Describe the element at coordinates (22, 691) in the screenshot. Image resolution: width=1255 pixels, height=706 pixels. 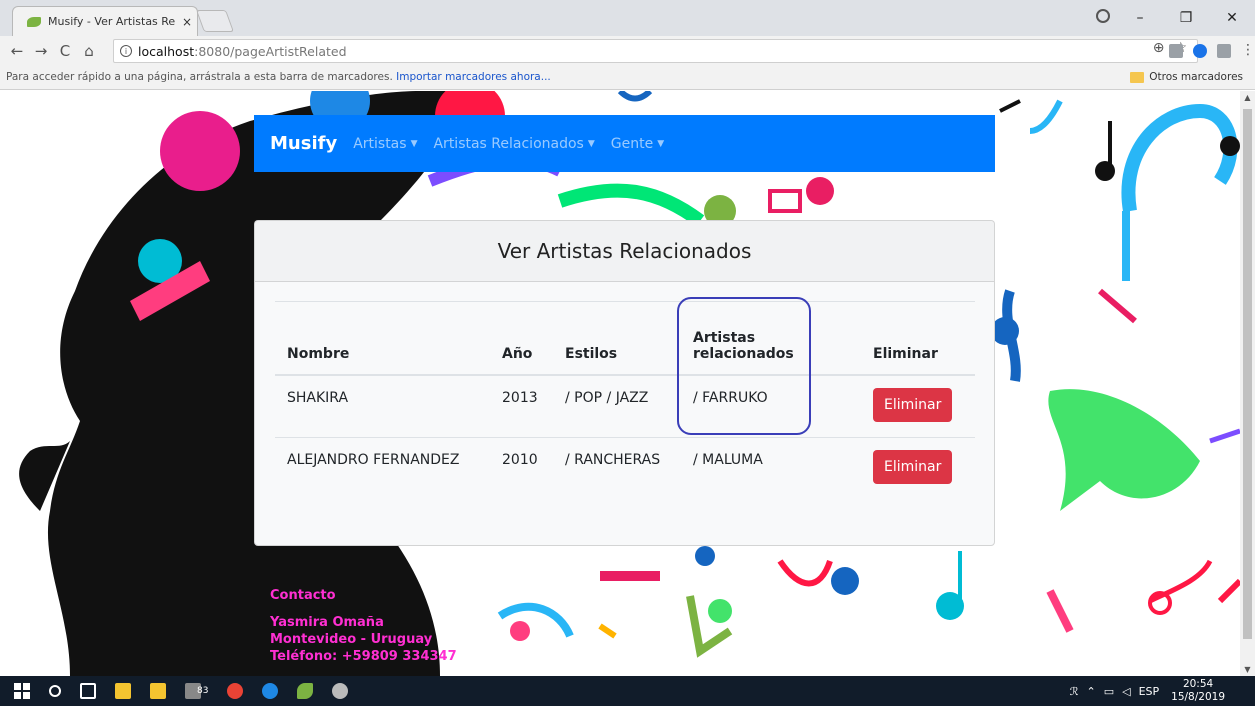
I see `windows-start-icon` at that location.